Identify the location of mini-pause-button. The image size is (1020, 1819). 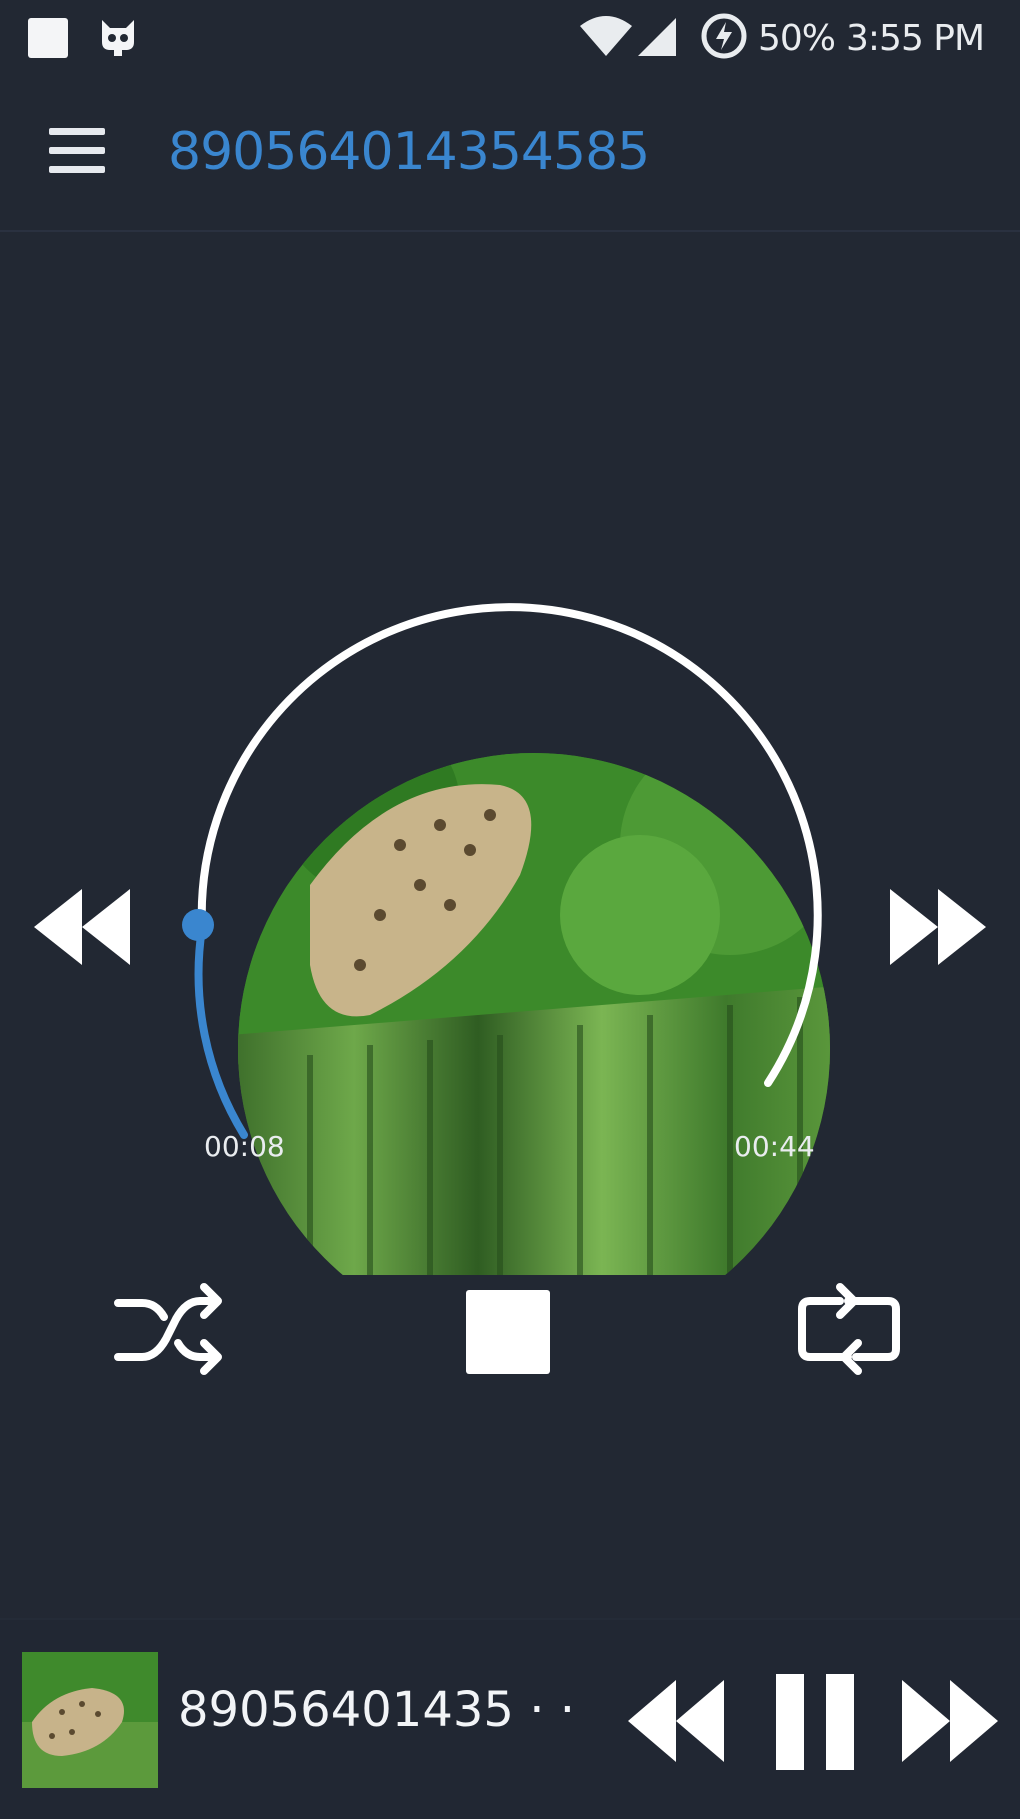
(816, 1722).